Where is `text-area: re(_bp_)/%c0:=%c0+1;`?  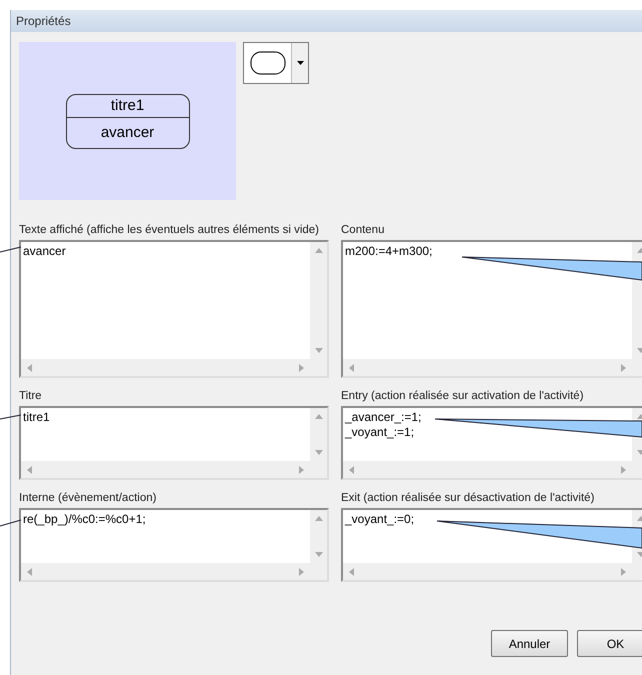 text-area: re(_bp_)/%c0:=%c0+1; is located at coordinates (174, 545).